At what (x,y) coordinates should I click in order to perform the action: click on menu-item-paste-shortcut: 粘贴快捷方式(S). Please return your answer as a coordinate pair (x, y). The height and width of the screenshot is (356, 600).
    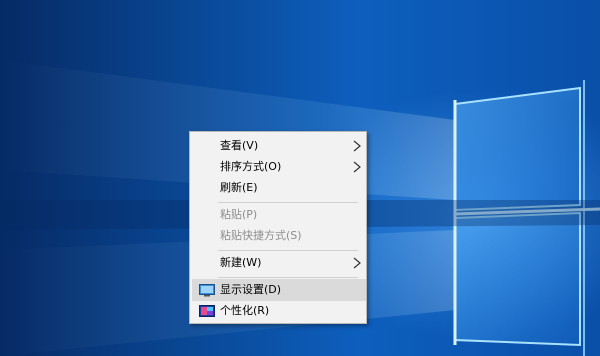
    Looking at the image, I should click on (279, 236).